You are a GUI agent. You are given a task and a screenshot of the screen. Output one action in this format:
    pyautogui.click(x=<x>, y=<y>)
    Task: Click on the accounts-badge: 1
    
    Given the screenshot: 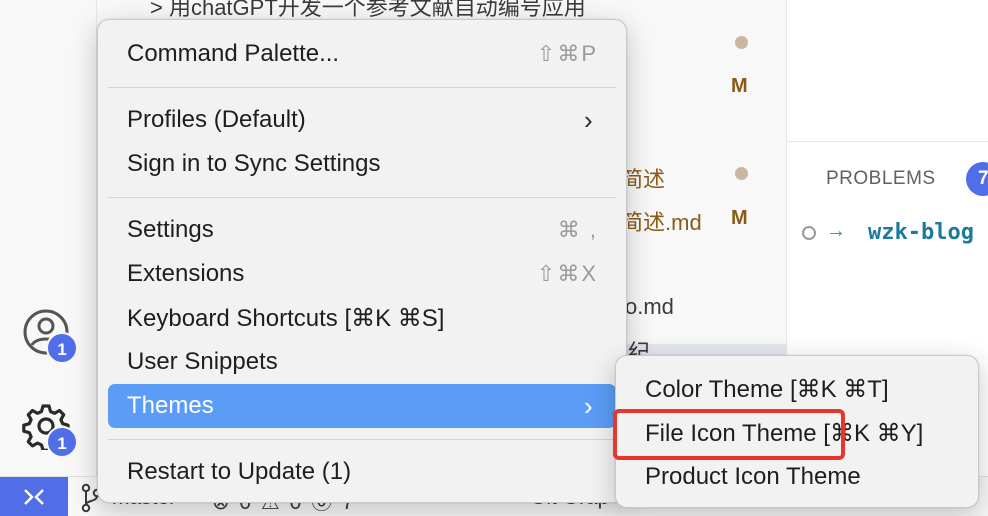 What is the action you would take?
    pyautogui.click(x=62, y=348)
    